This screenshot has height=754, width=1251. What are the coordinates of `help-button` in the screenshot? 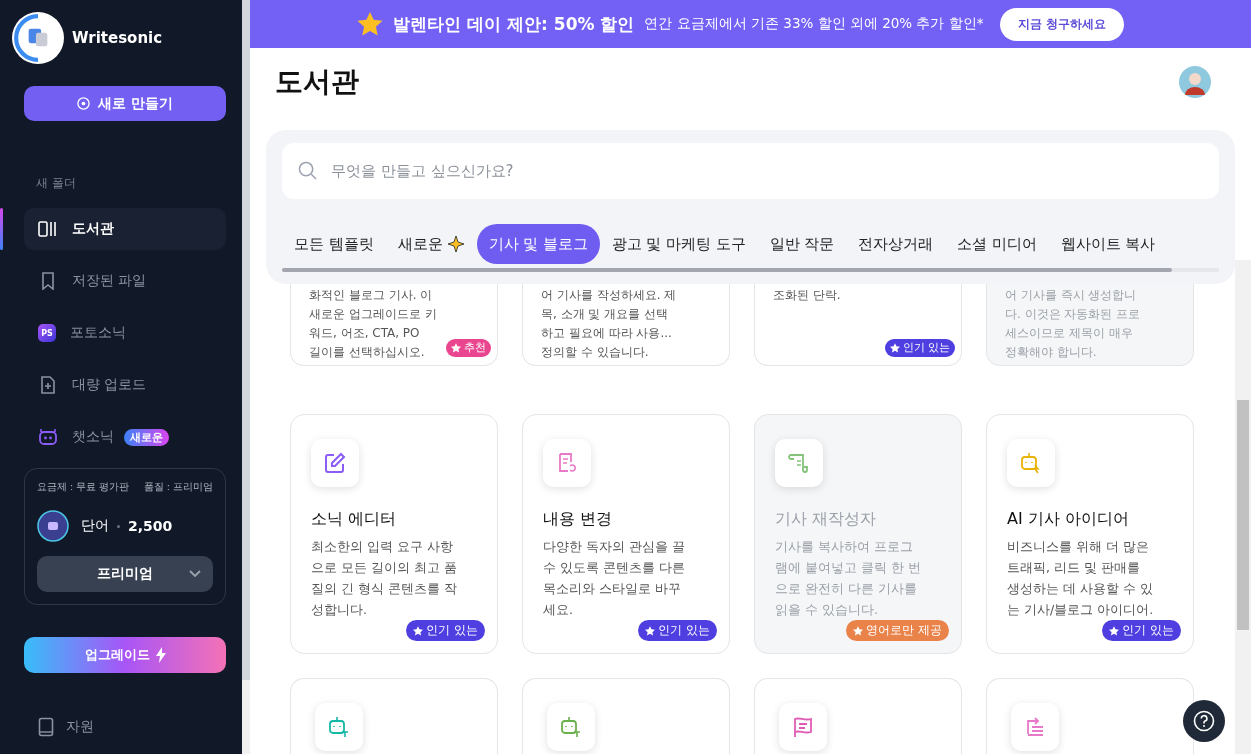 It's located at (1204, 721).